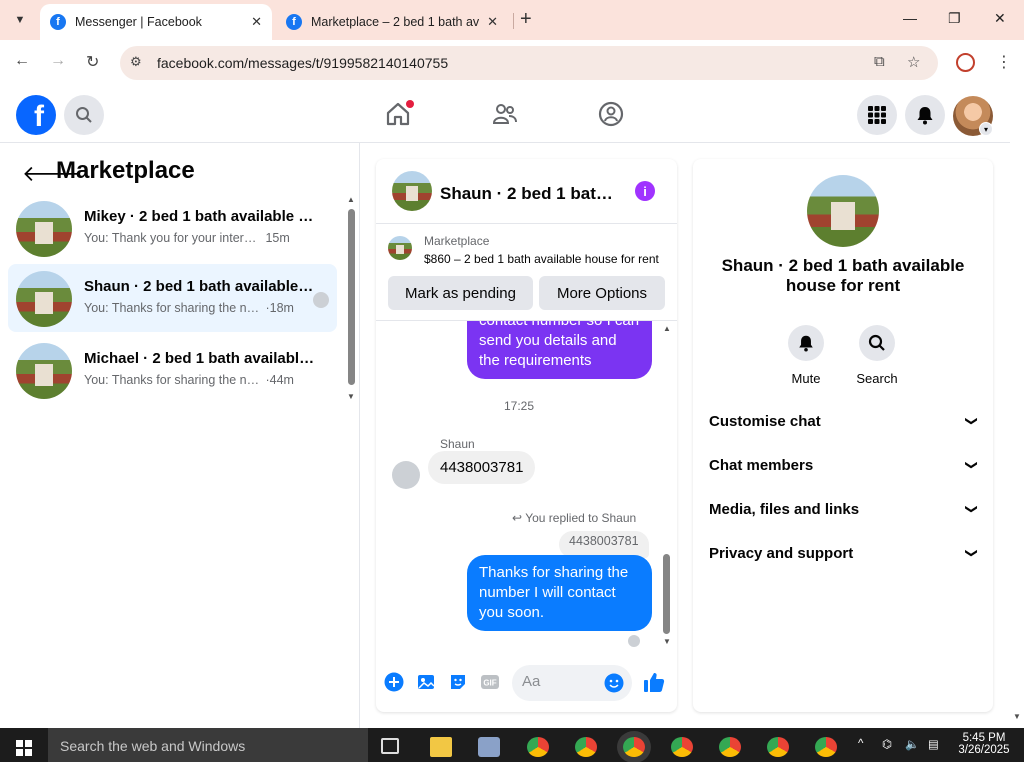 The height and width of the screenshot is (762, 1024). I want to click on back-button: ←, so click(22, 61).